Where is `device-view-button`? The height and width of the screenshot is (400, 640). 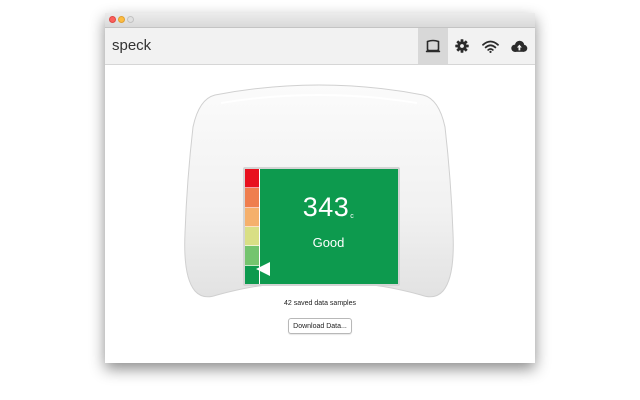
device-view-button is located at coordinates (433, 46).